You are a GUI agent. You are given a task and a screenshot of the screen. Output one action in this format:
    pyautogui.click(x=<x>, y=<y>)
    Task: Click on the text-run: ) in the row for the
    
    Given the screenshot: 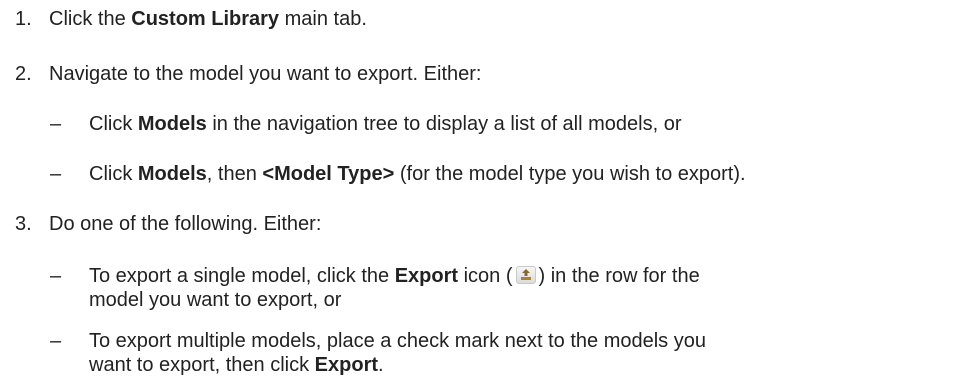 What is the action you would take?
    pyautogui.click(x=619, y=276)
    